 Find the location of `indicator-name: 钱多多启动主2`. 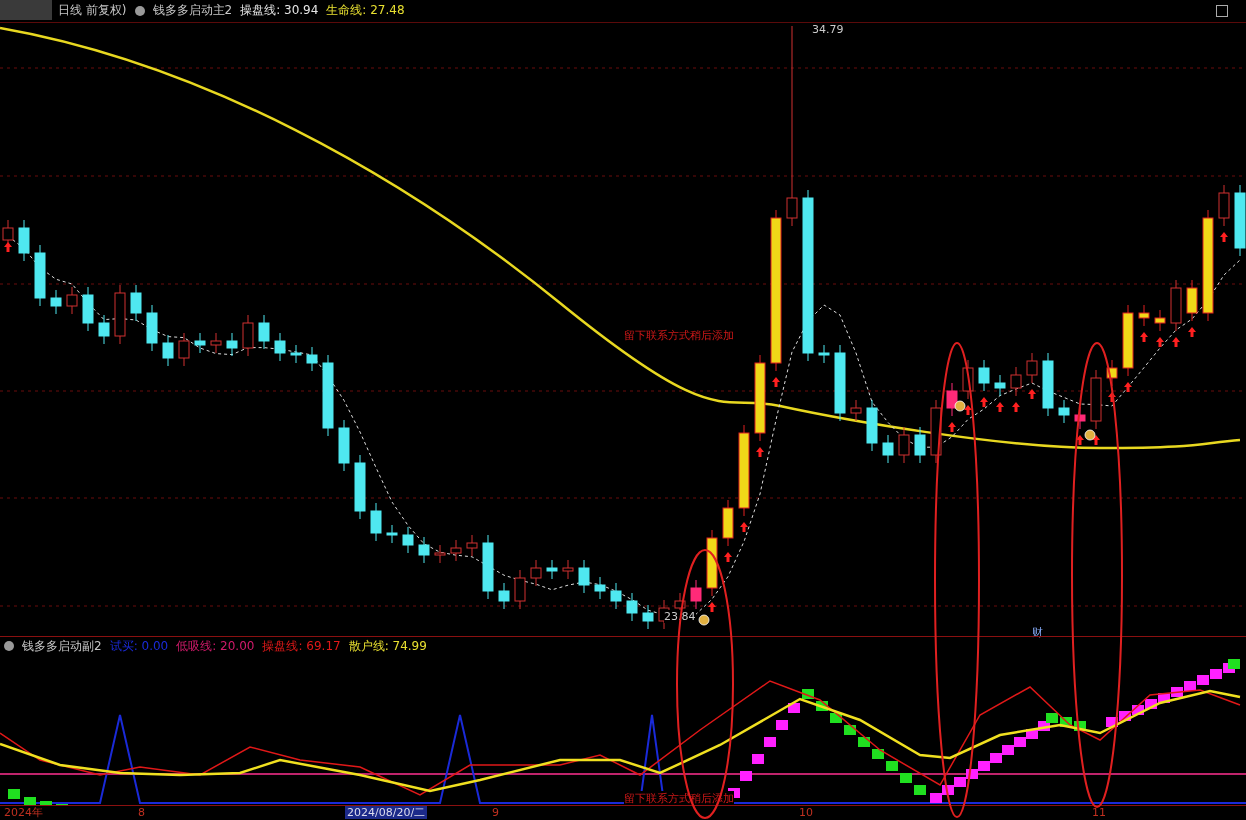

indicator-name: 钱多多启动主2 is located at coordinates (192, 11).